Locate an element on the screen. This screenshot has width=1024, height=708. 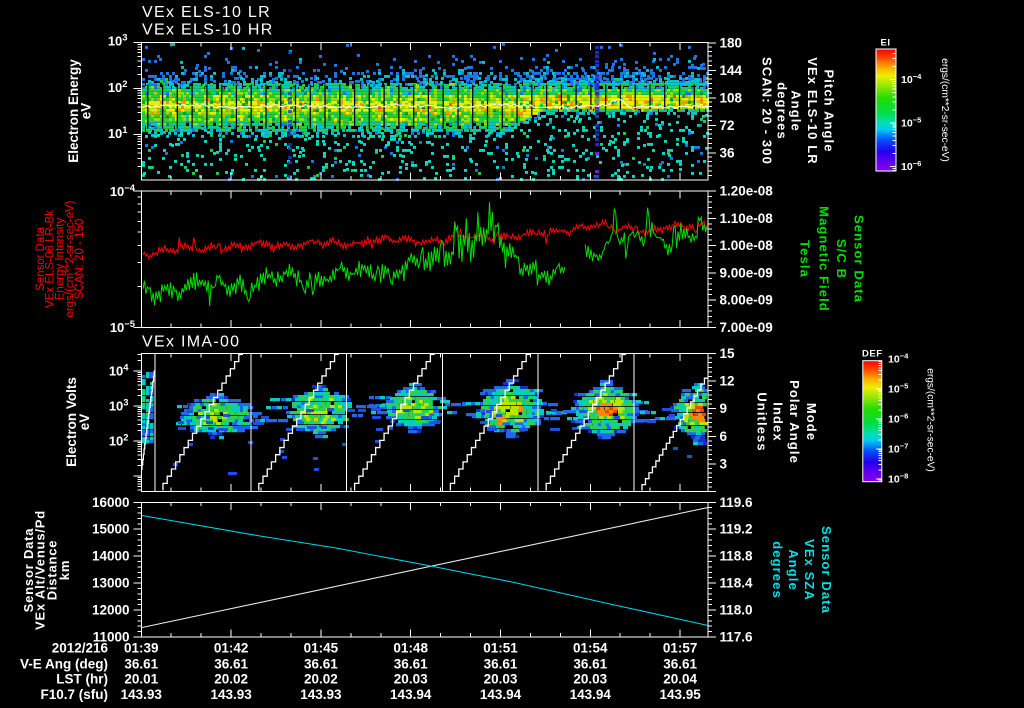
svg-text: 20.01 is located at coordinates (141, 679).